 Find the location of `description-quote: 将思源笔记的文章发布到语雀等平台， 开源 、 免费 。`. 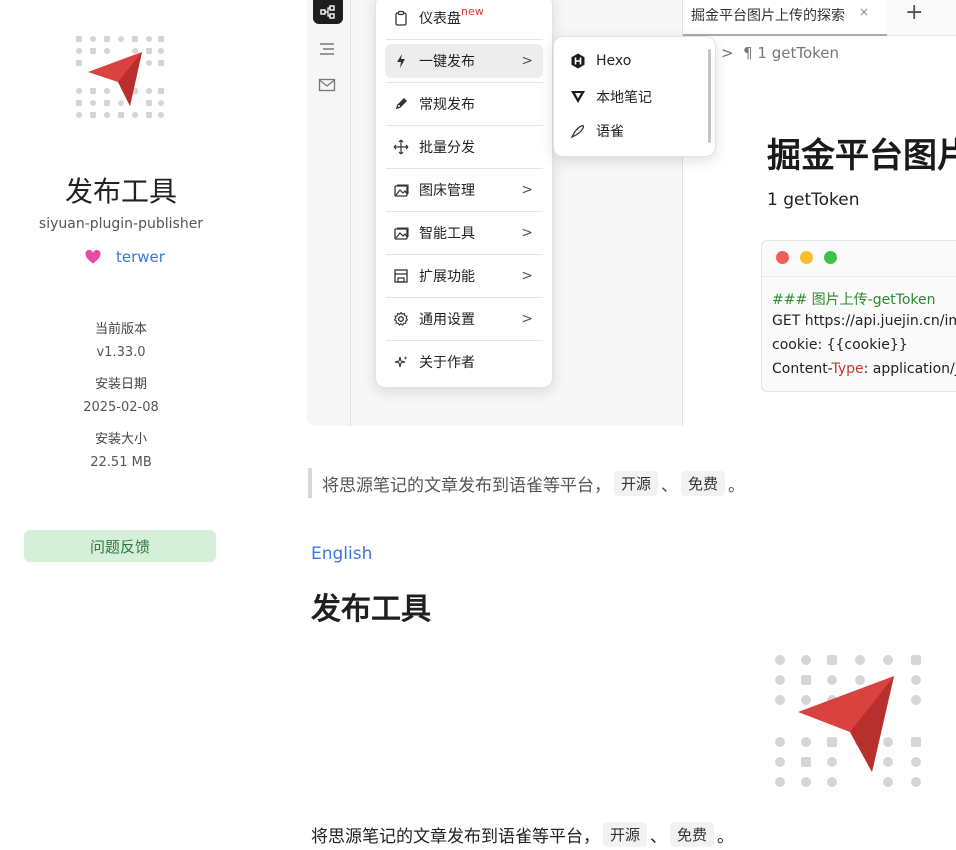

description-quote: 将思源笔记的文章发布到语雀等平台， 开源 、 免费 。 is located at coordinates (526, 483).